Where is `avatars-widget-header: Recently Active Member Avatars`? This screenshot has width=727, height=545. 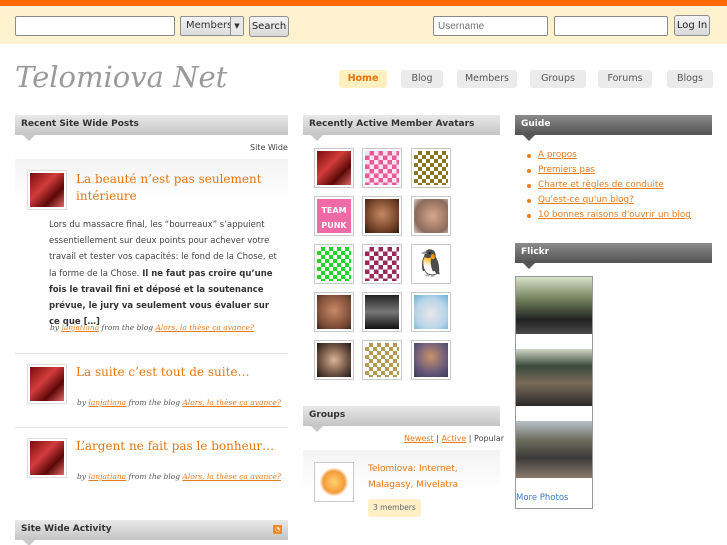 avatars-widget-header: Recently Active Member Avatars is located at coordinates (401, 128).